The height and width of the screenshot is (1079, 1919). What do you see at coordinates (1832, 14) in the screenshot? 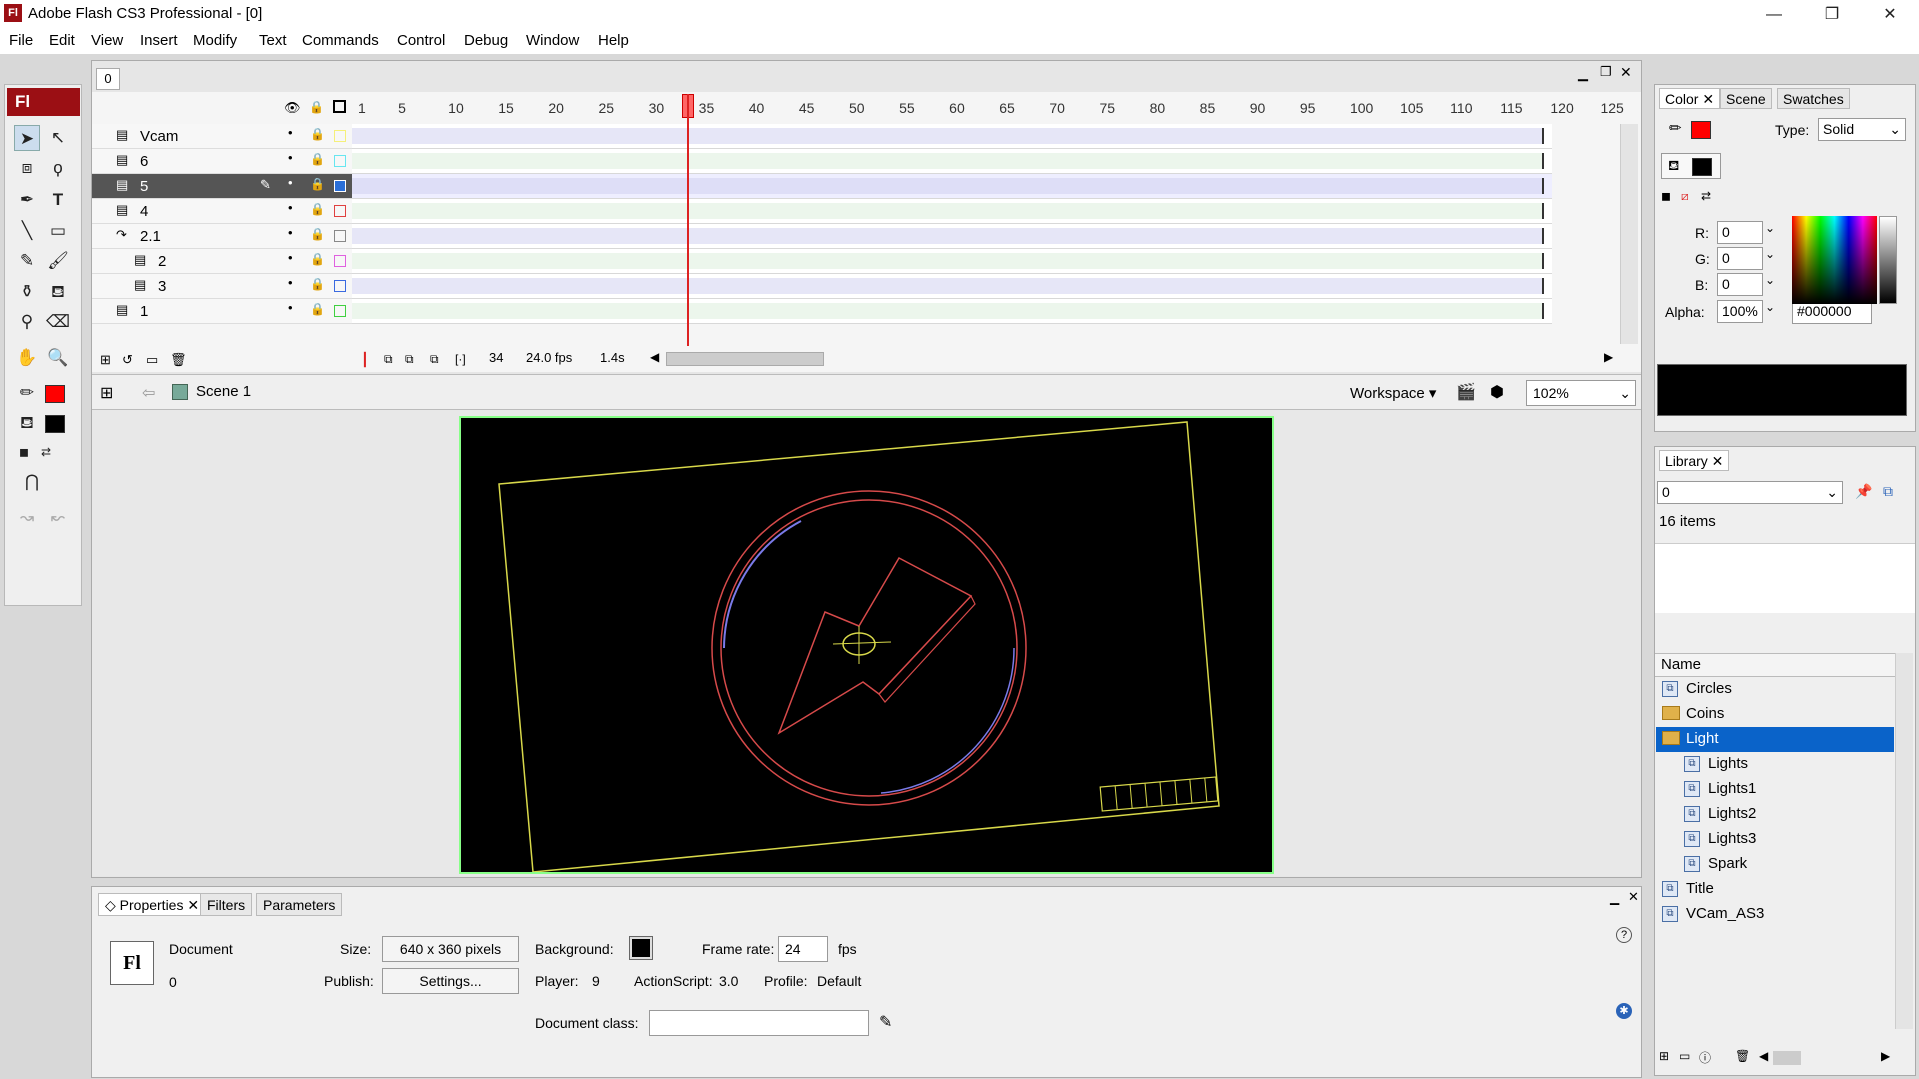
I see `restore-button: ❐` at bounding box center [1832, 14].